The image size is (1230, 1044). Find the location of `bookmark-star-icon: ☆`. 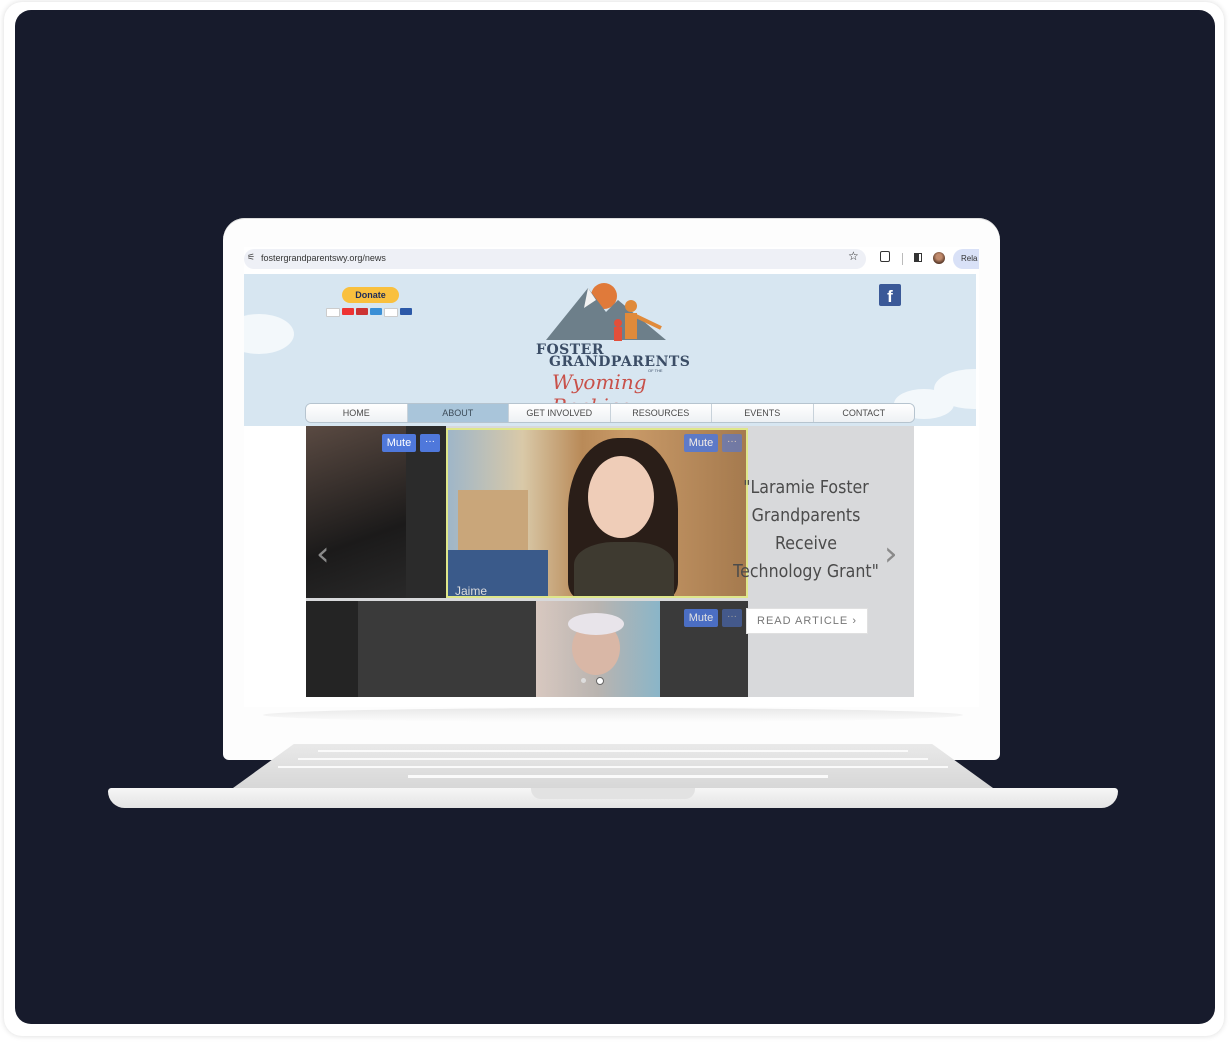

bookmark-star-icon: ☆ is located at coordinates (853, 256).